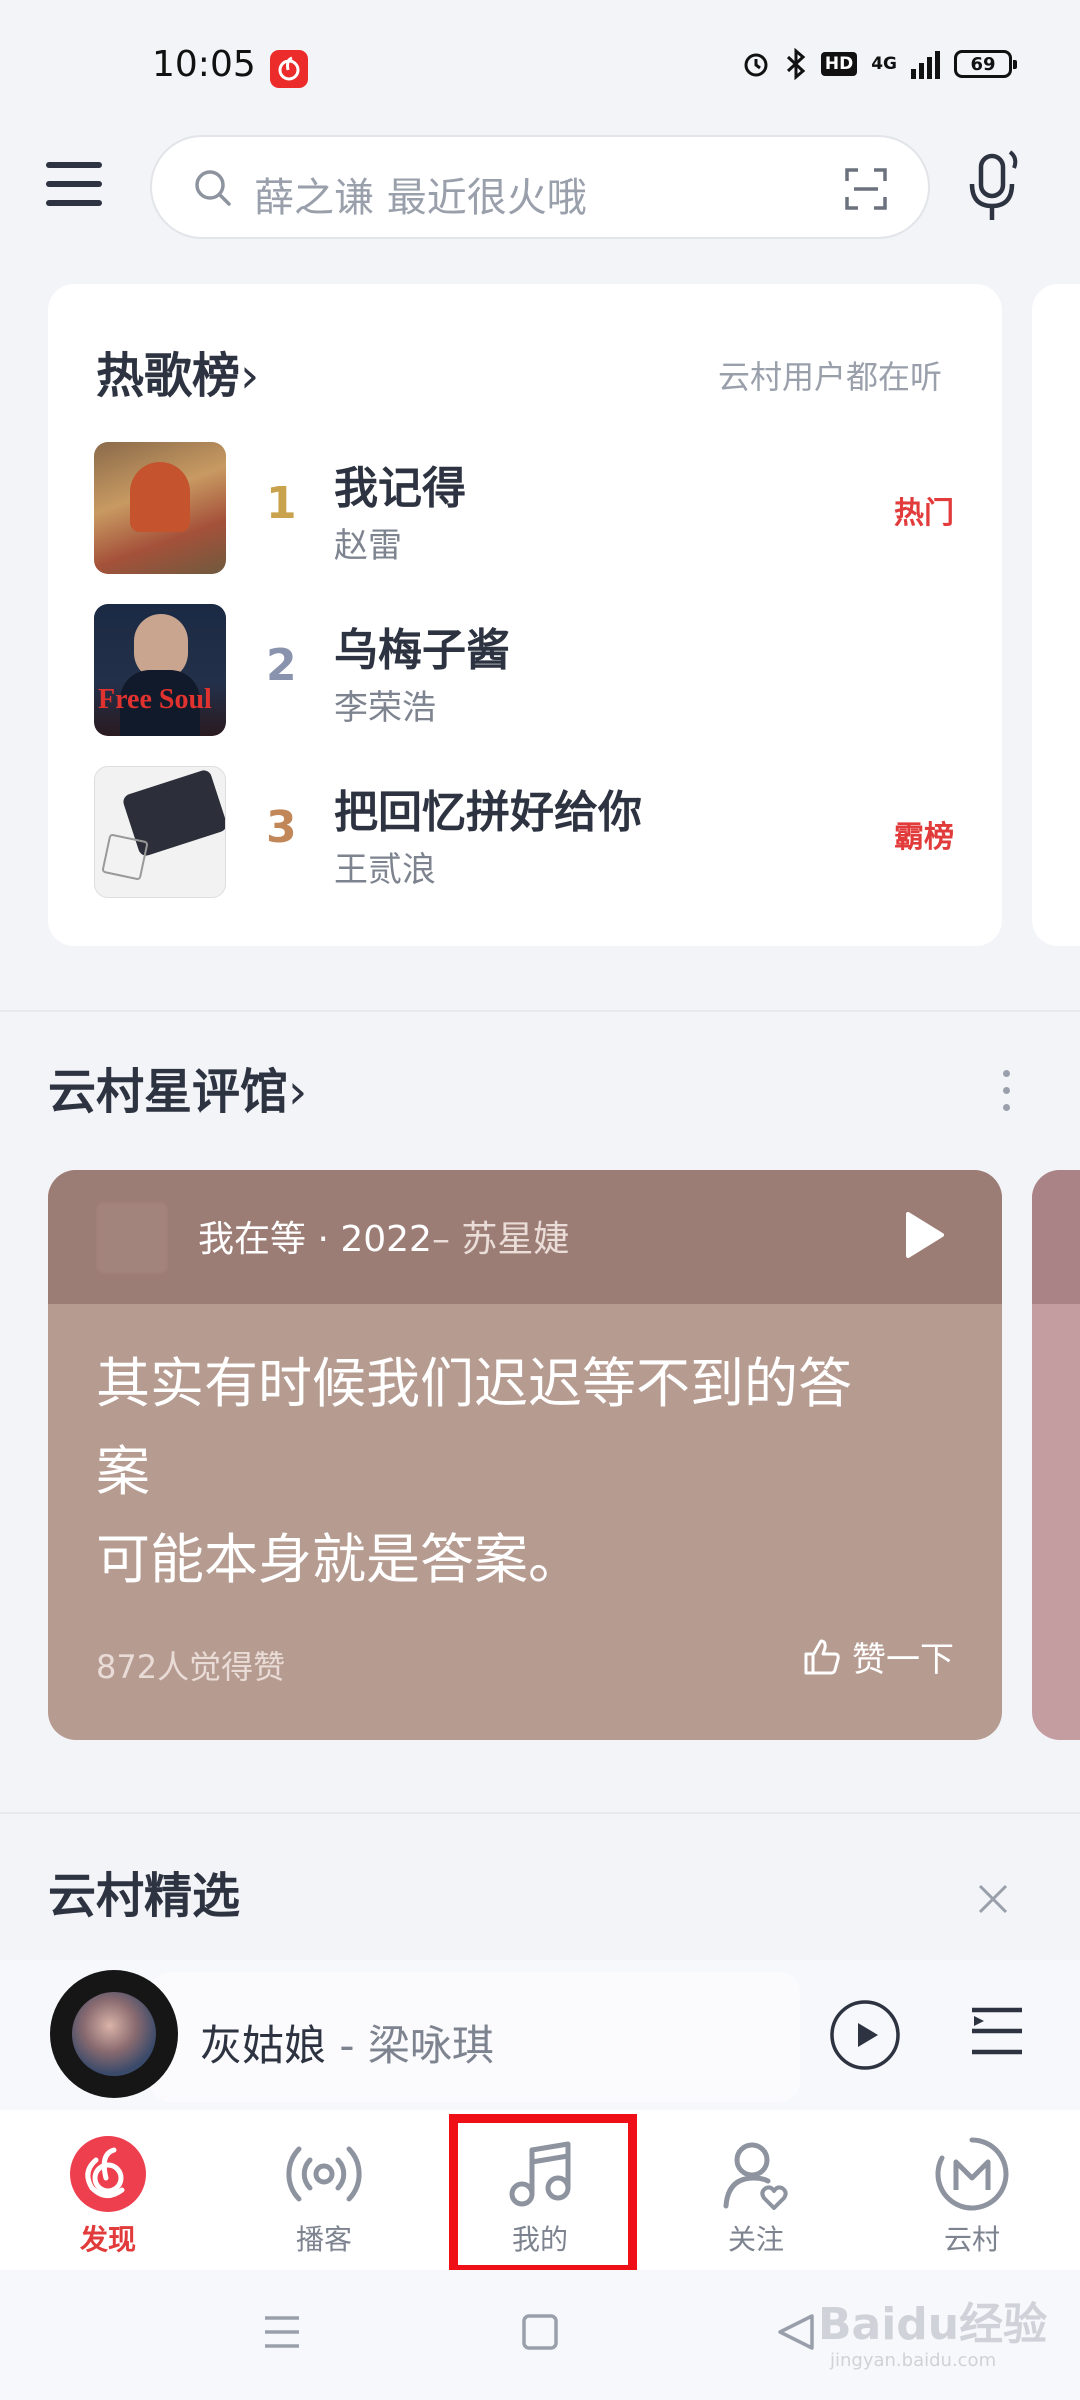 The height and width of the screenshot is (2400, 1080). Describe the element at coordinates (755, 2239) in the screenshot. I see `nav-label: 关注` at that location.